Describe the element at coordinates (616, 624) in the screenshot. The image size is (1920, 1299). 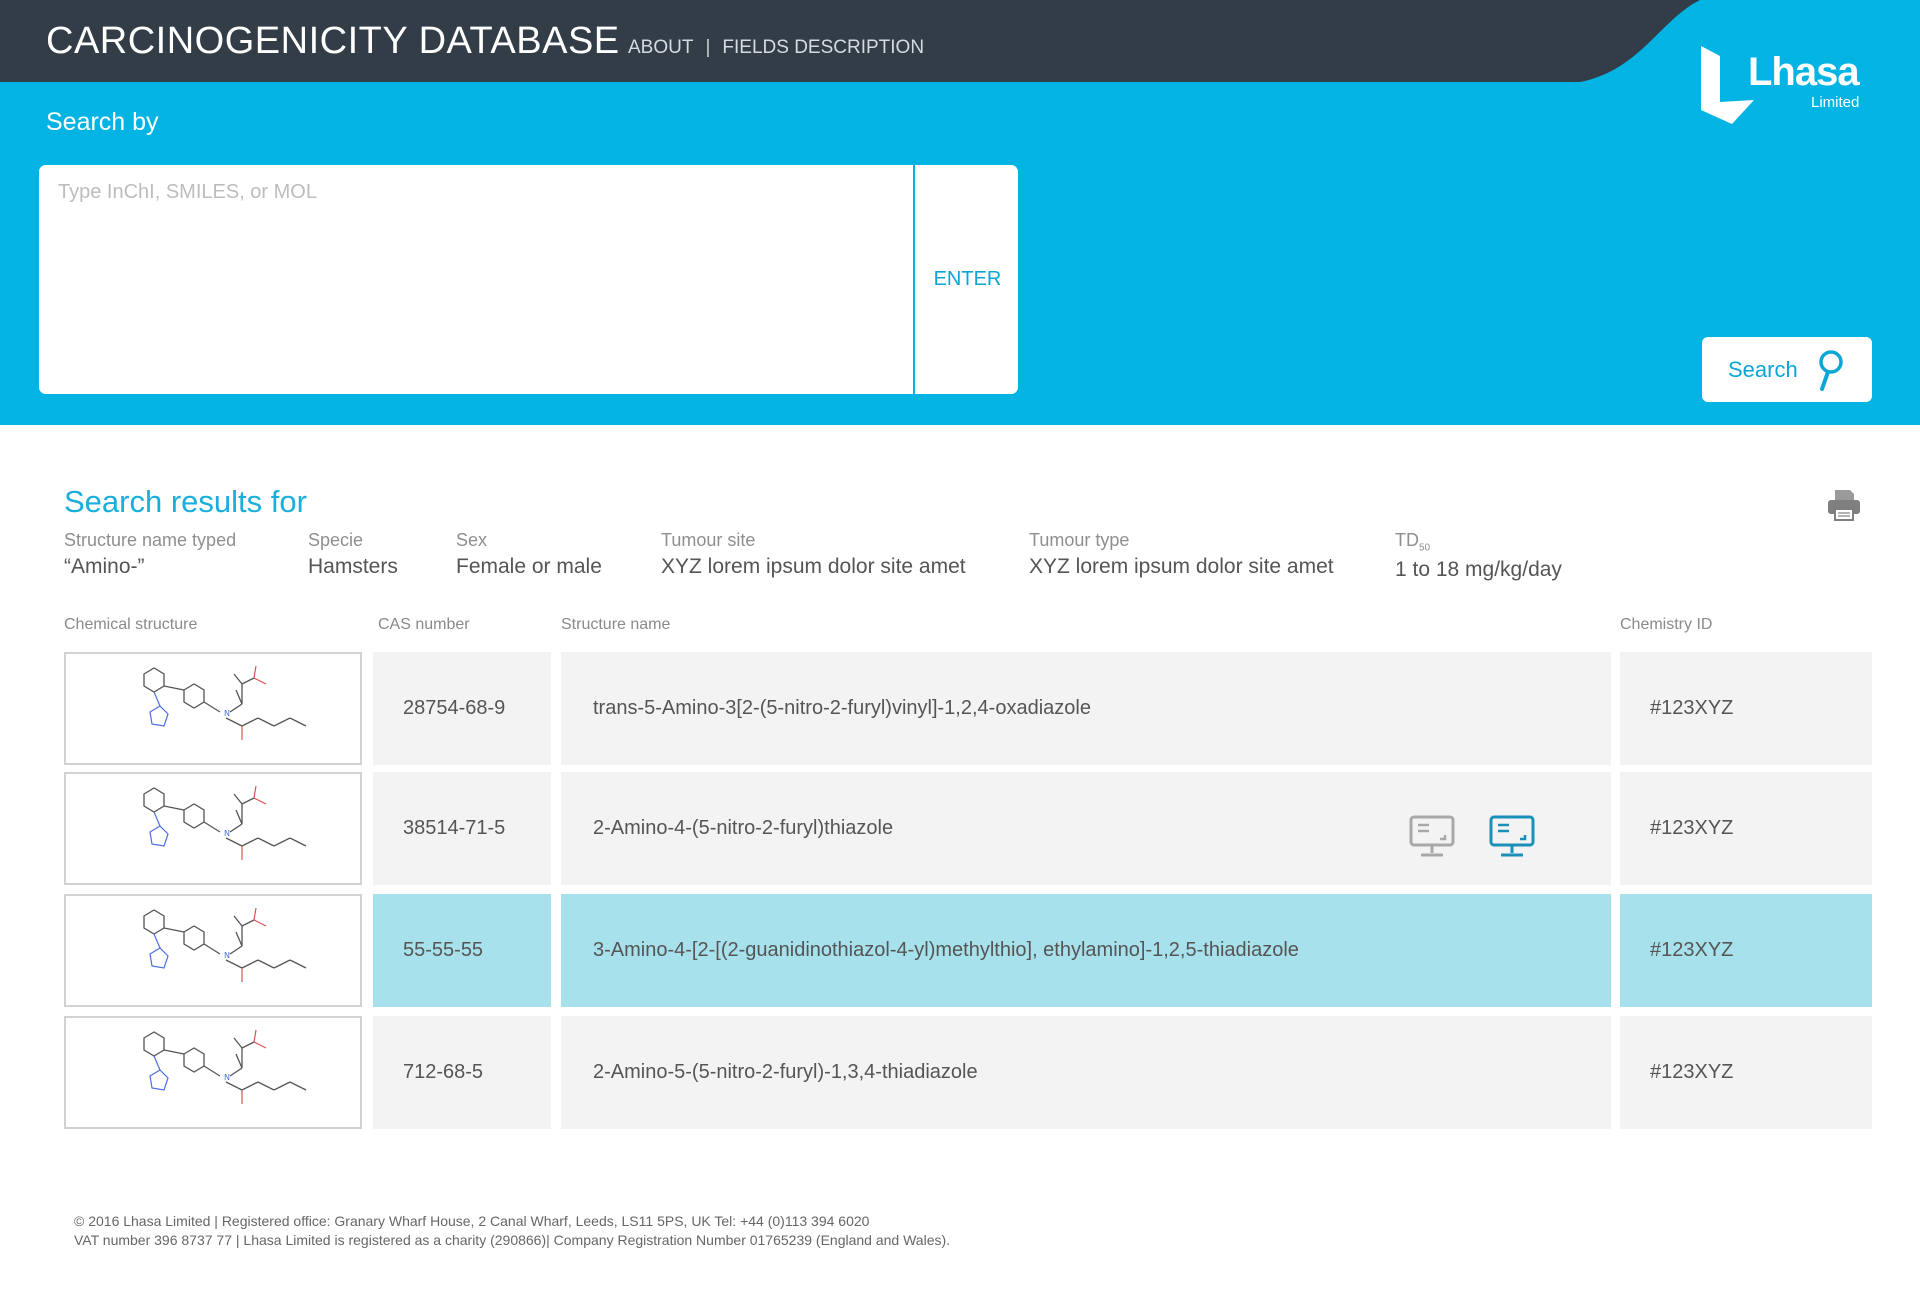
I see `column-header-name: Structure name` at that location.